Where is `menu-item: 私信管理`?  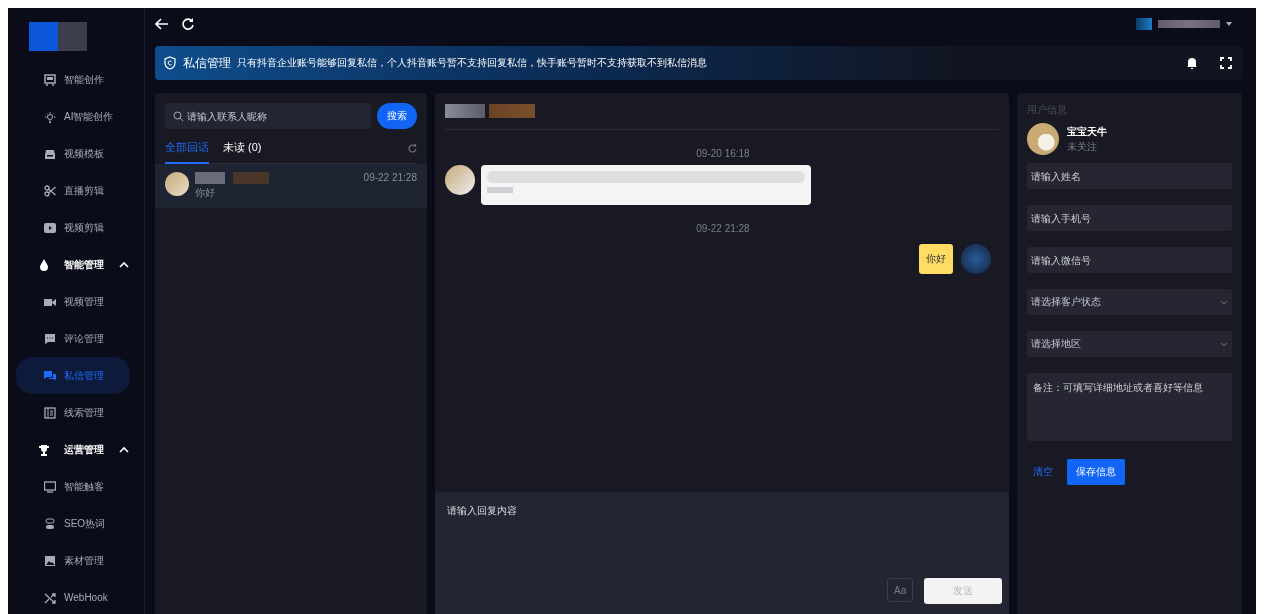
menu-item: 私信管理 is located at coordinates (73, 375).